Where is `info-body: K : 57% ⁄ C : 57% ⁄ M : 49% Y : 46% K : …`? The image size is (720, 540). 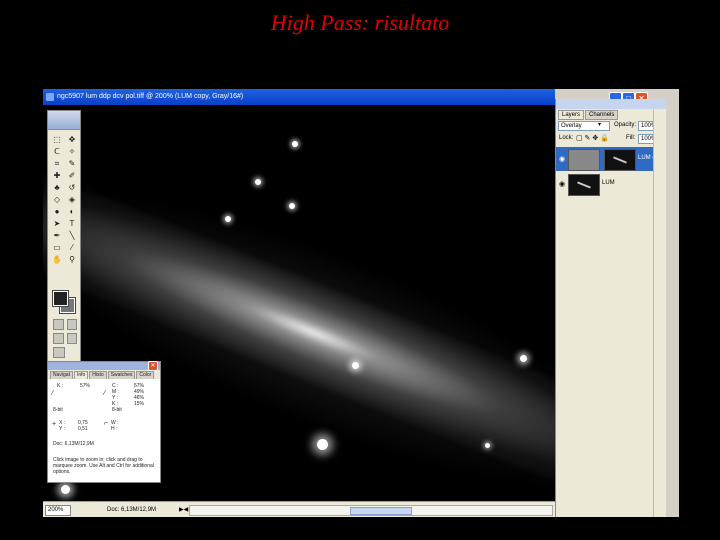 info-body: K : 57% ⁄ C : 57% ⁄ M : 49% Y : 46% K : … is located at coordinates (104, 430).